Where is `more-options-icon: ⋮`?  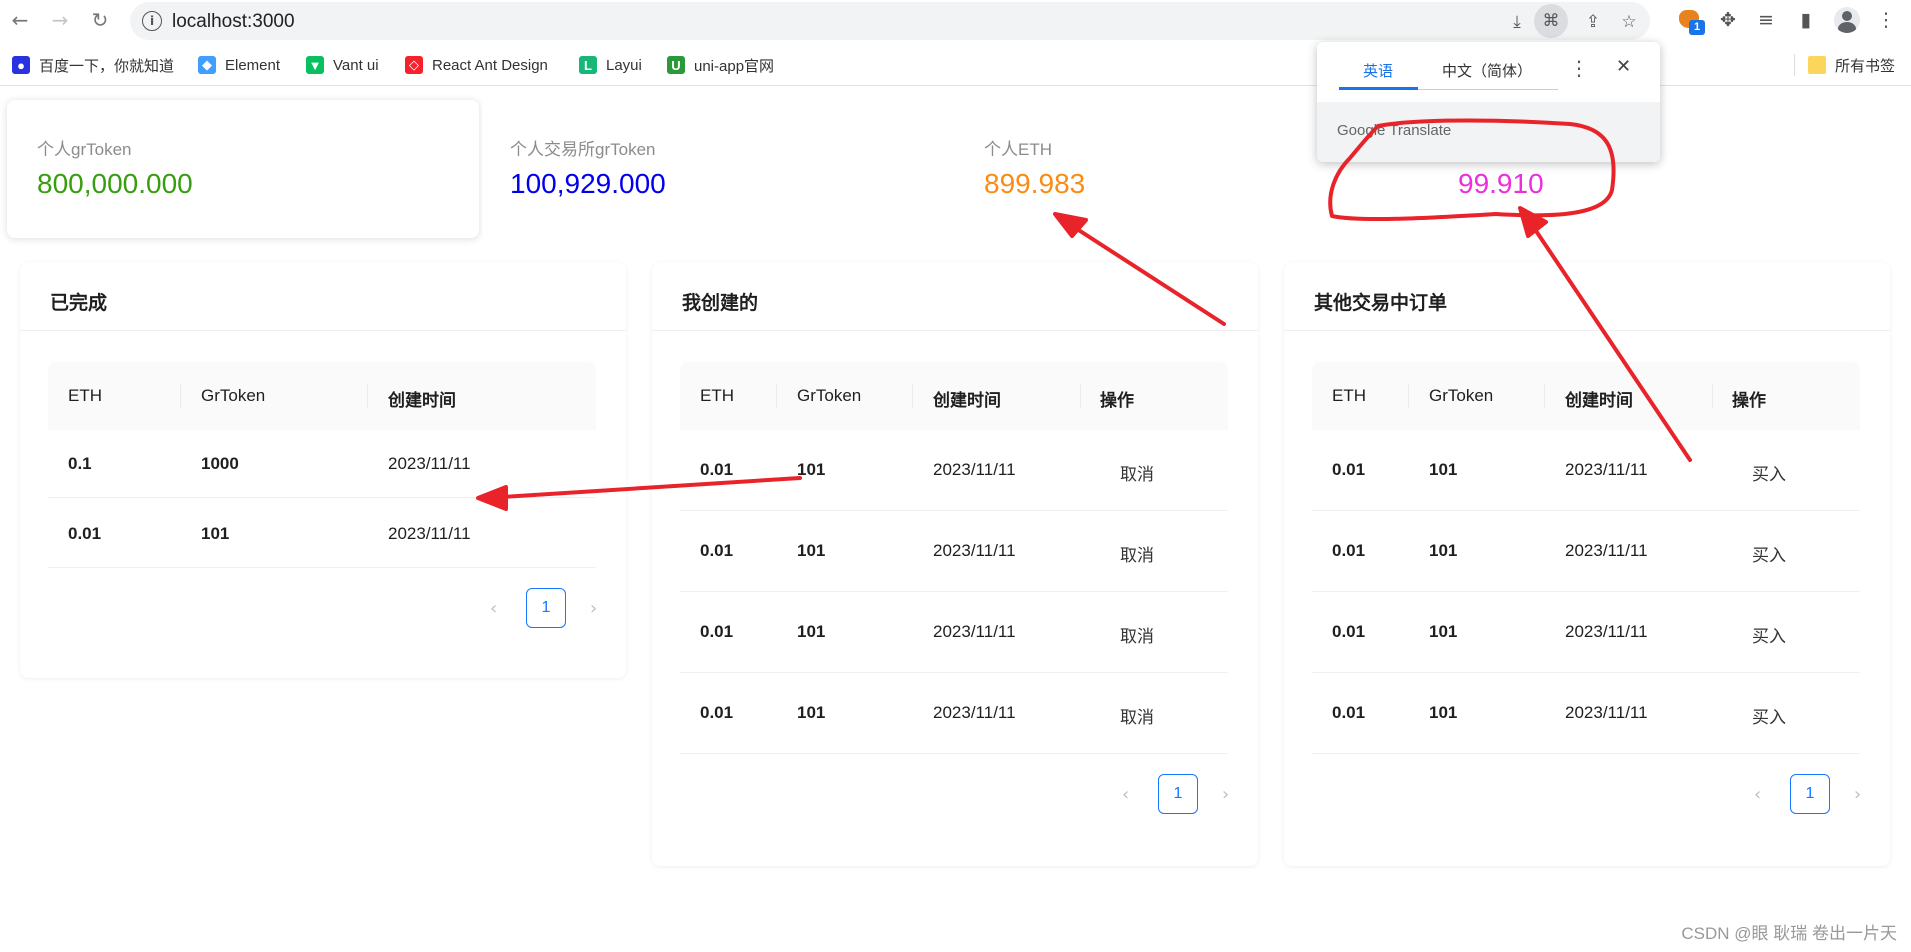 more-options-icon: ⋮ is located at coordinates (1579, 68).